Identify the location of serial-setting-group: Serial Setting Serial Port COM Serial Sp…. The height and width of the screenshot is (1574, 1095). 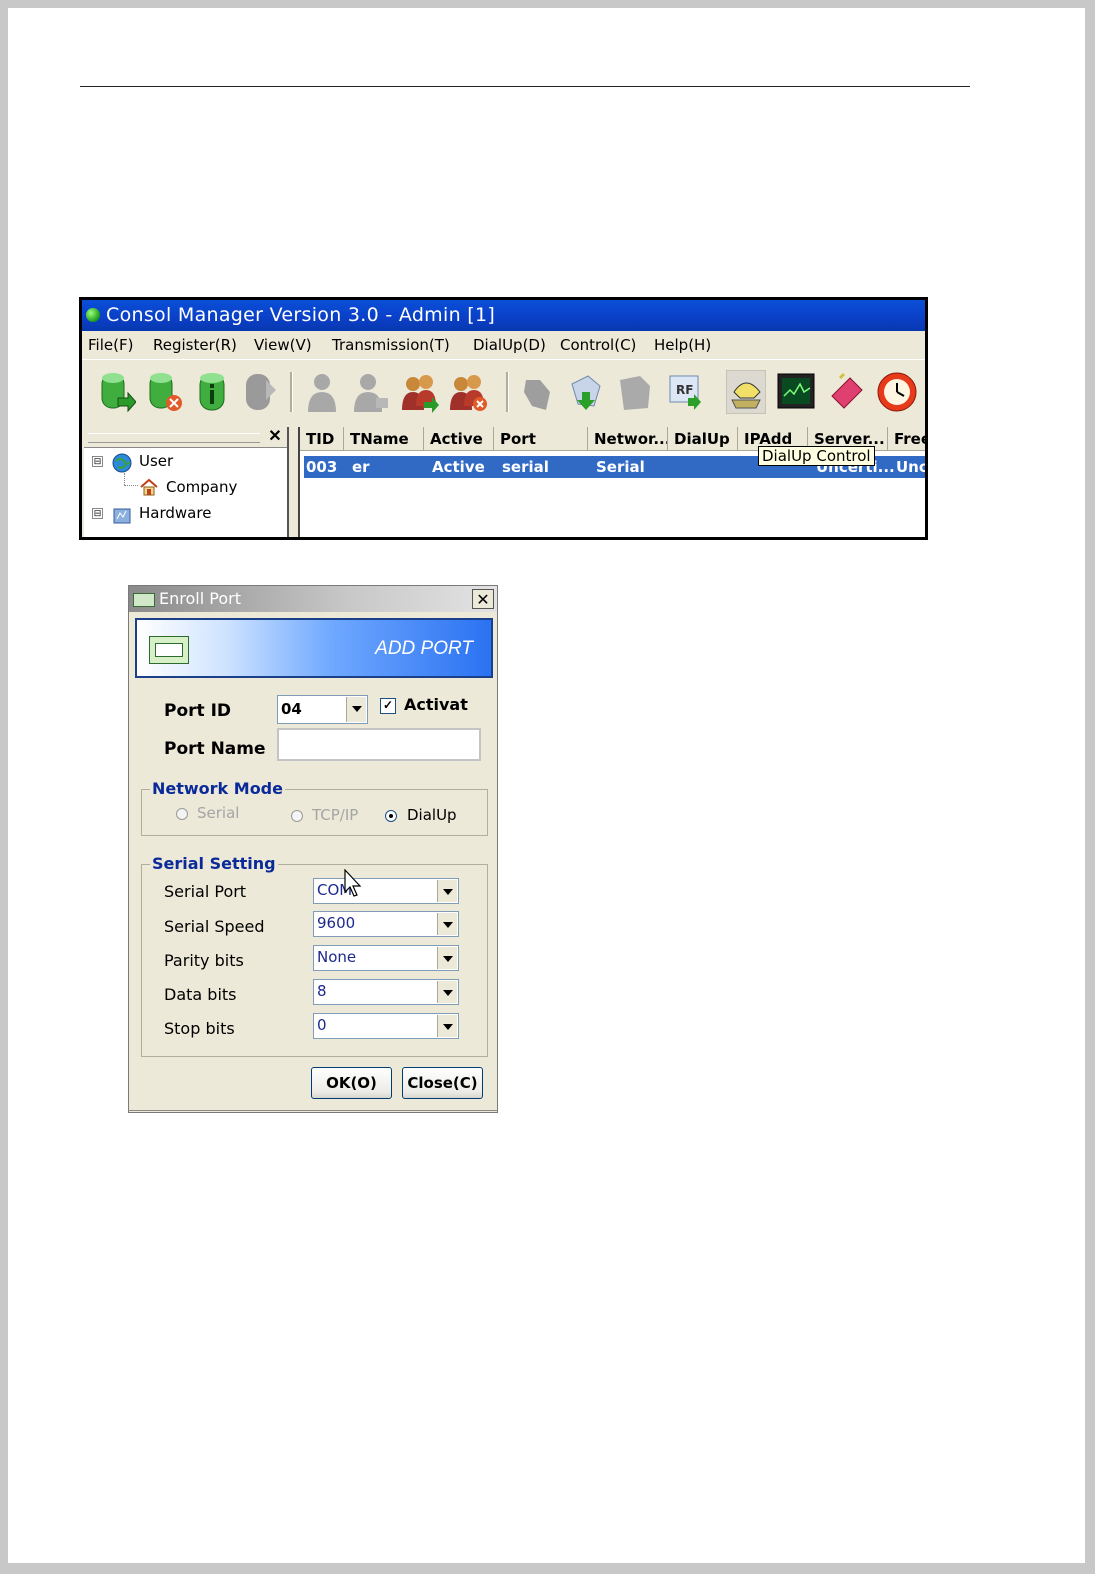
(314, 955).